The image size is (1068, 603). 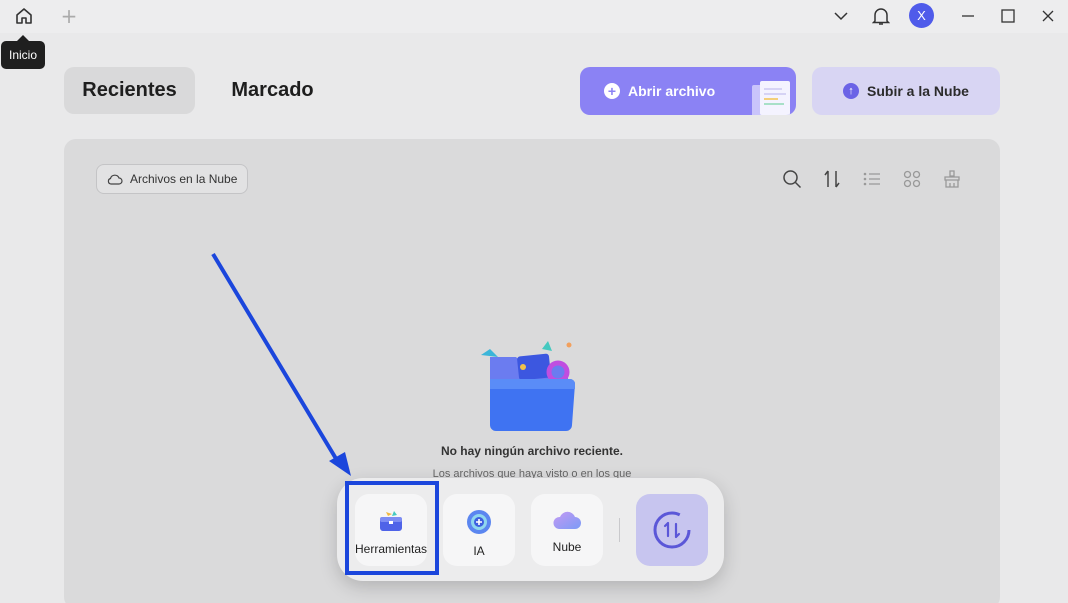 I want to click on open-file-button: + Abrir archivo, so click(x=688, y=91).